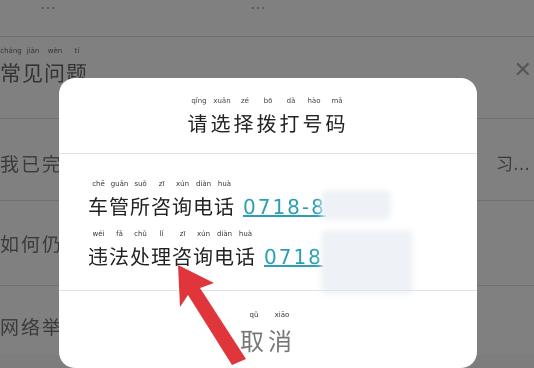 The image size is (534, 368). Describe the element at coordinates (523, 70) in the screenshot. I see `close-icon: ✕` at that location.